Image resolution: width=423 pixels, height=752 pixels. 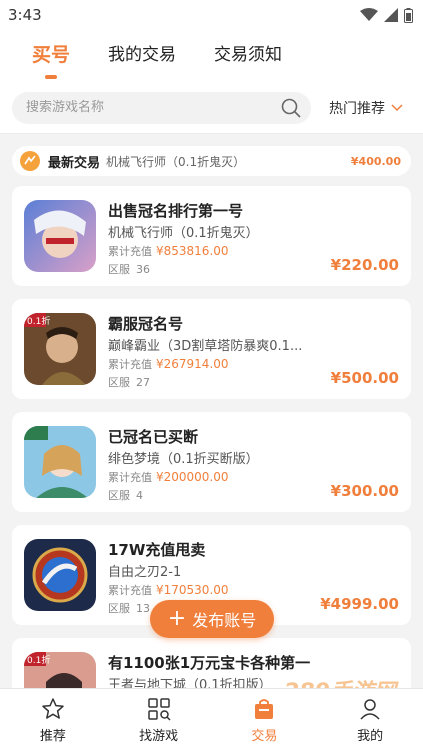 I want to click on search-box, so click(x=161, y=107).